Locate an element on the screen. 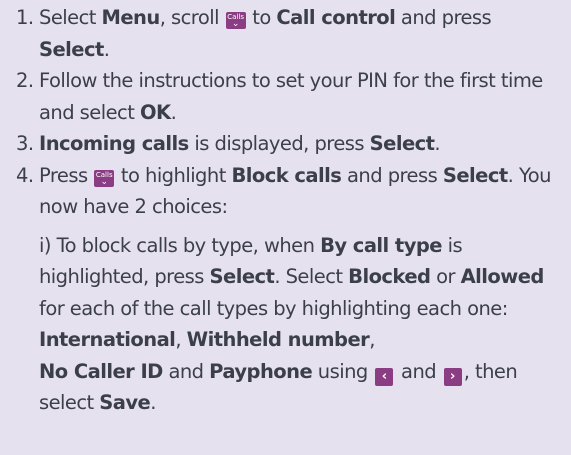 This screenshot has width=571, height=455. step-number: 1. is located at coordinates (25, 17).